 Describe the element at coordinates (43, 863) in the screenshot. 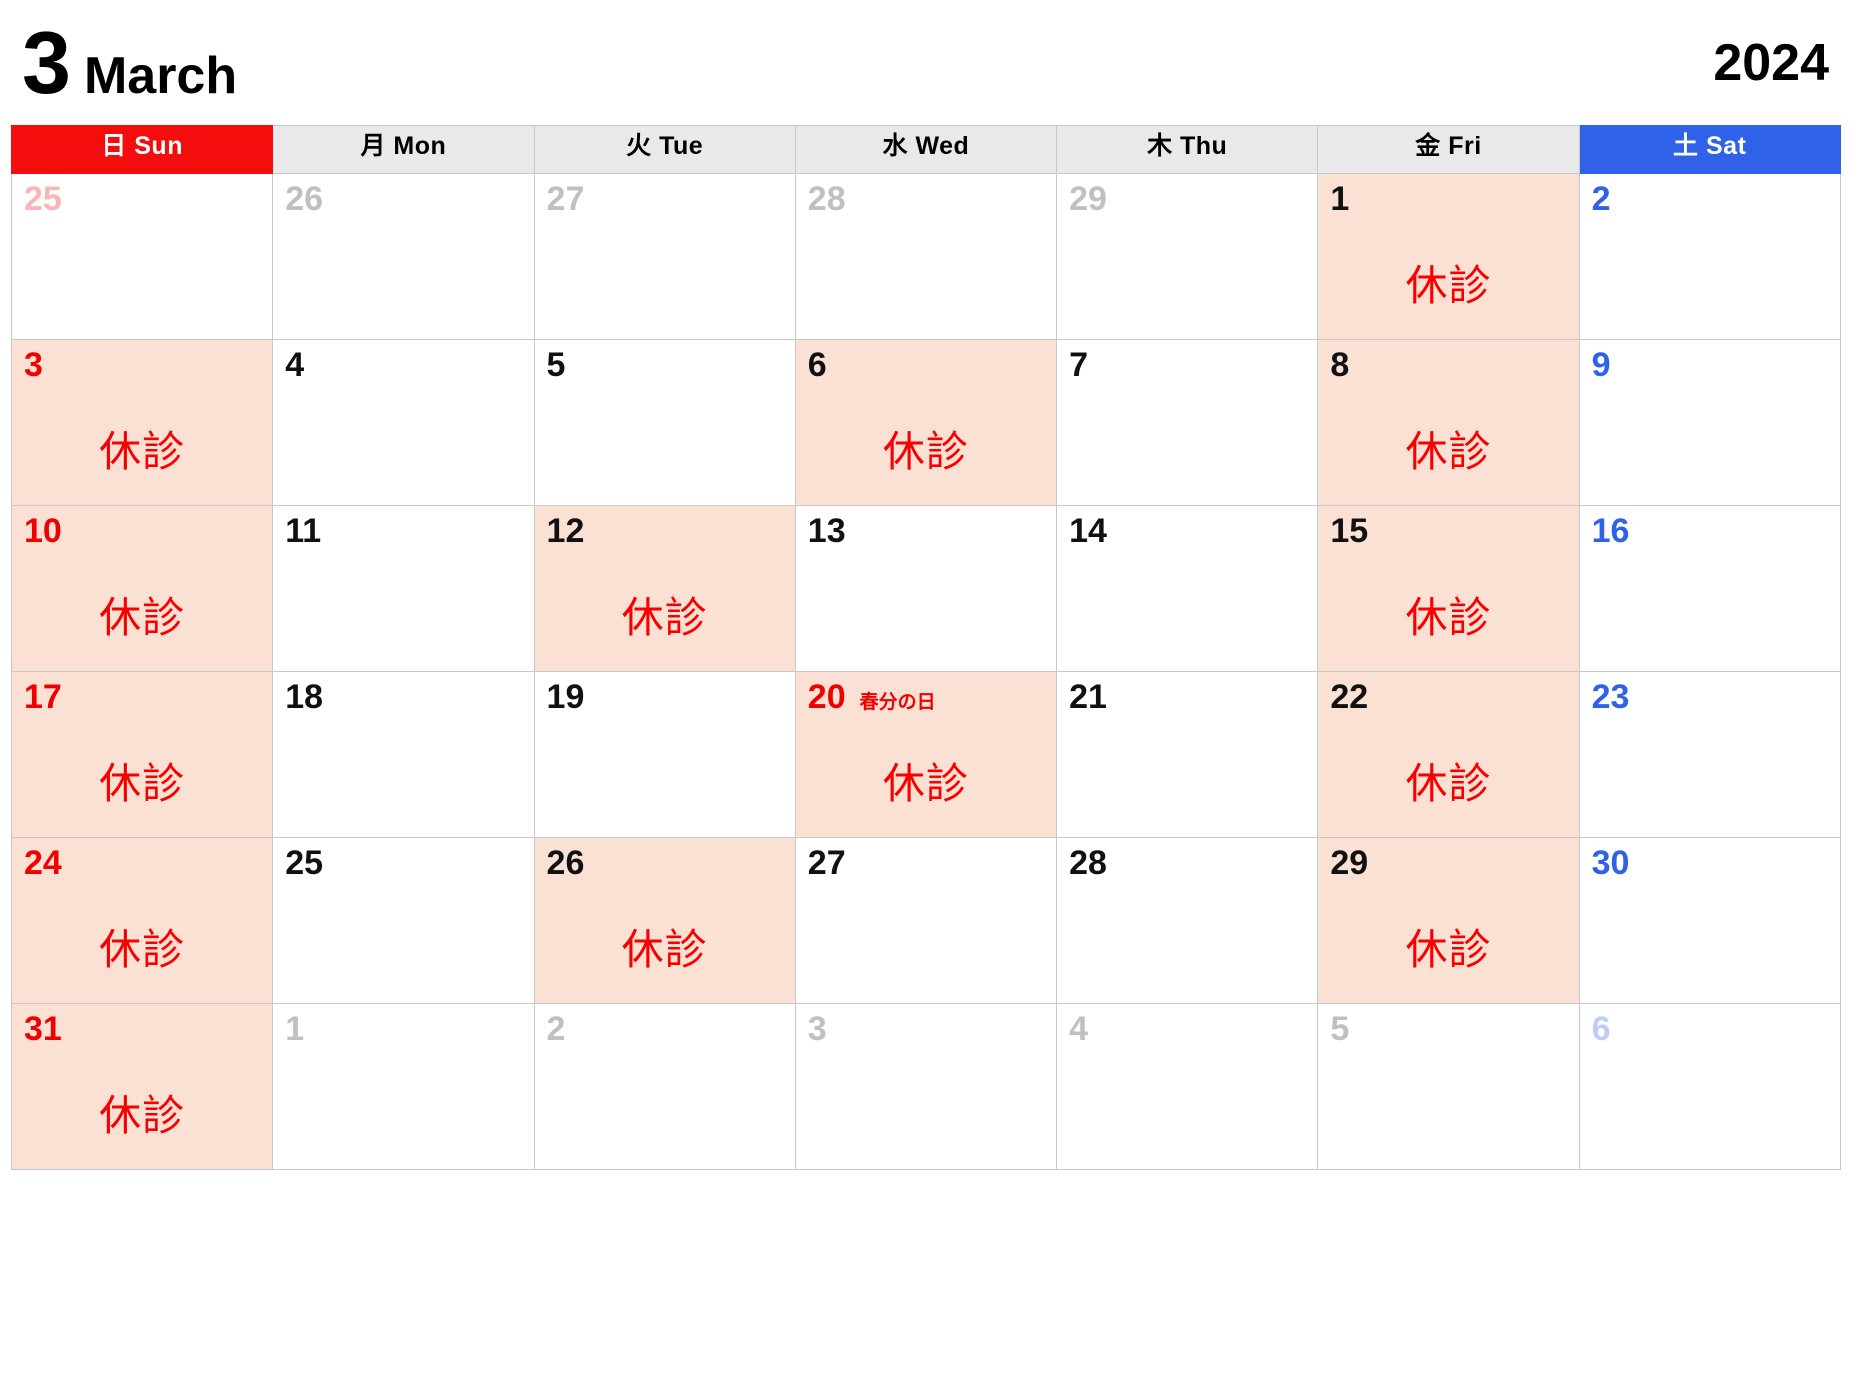

I see `day-number: 24` at that location.